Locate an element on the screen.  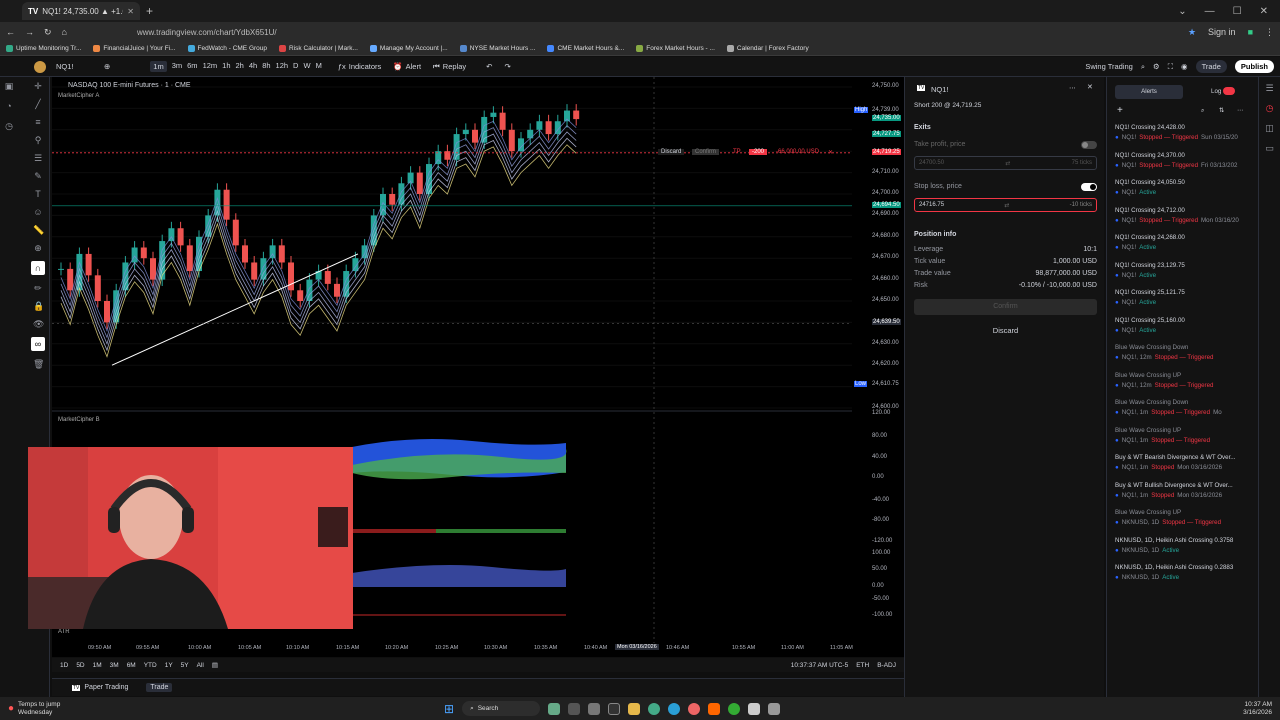
trendline-icon: ╱ is located at coordinates (38, 104).